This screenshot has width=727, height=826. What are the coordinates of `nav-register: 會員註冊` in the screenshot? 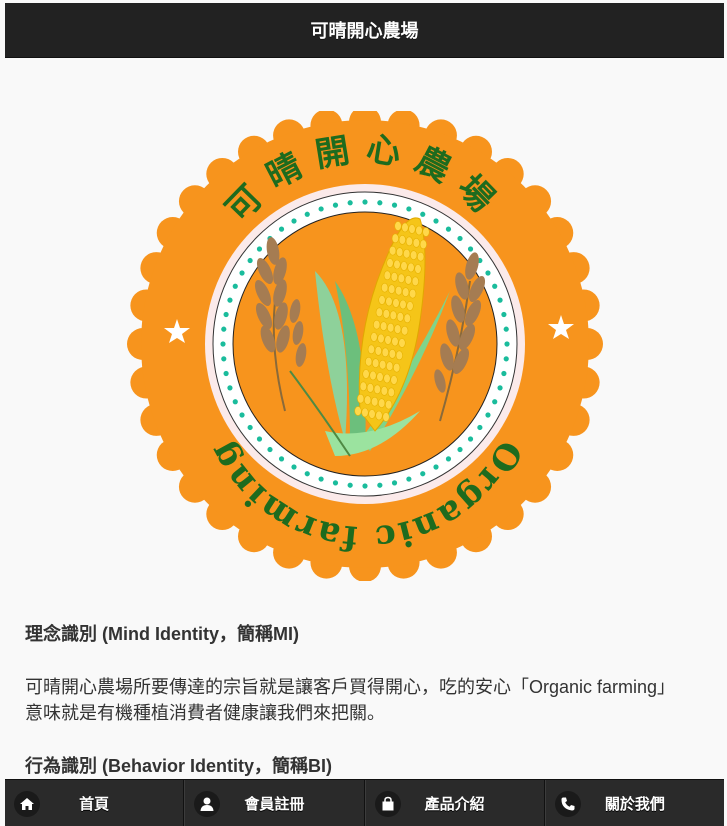 It's located at (274, 803).